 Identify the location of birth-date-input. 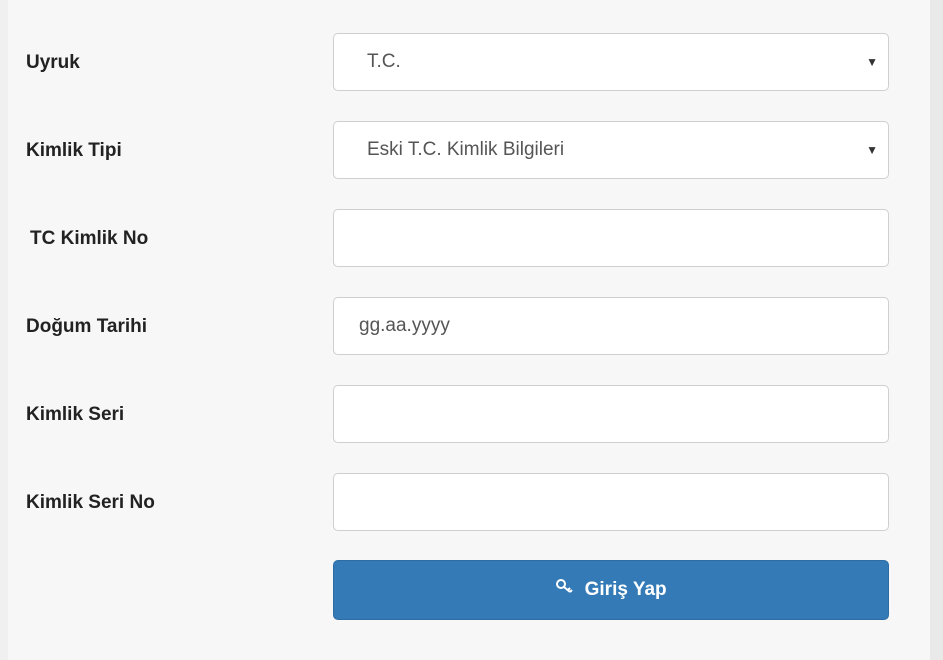
(611, 326).